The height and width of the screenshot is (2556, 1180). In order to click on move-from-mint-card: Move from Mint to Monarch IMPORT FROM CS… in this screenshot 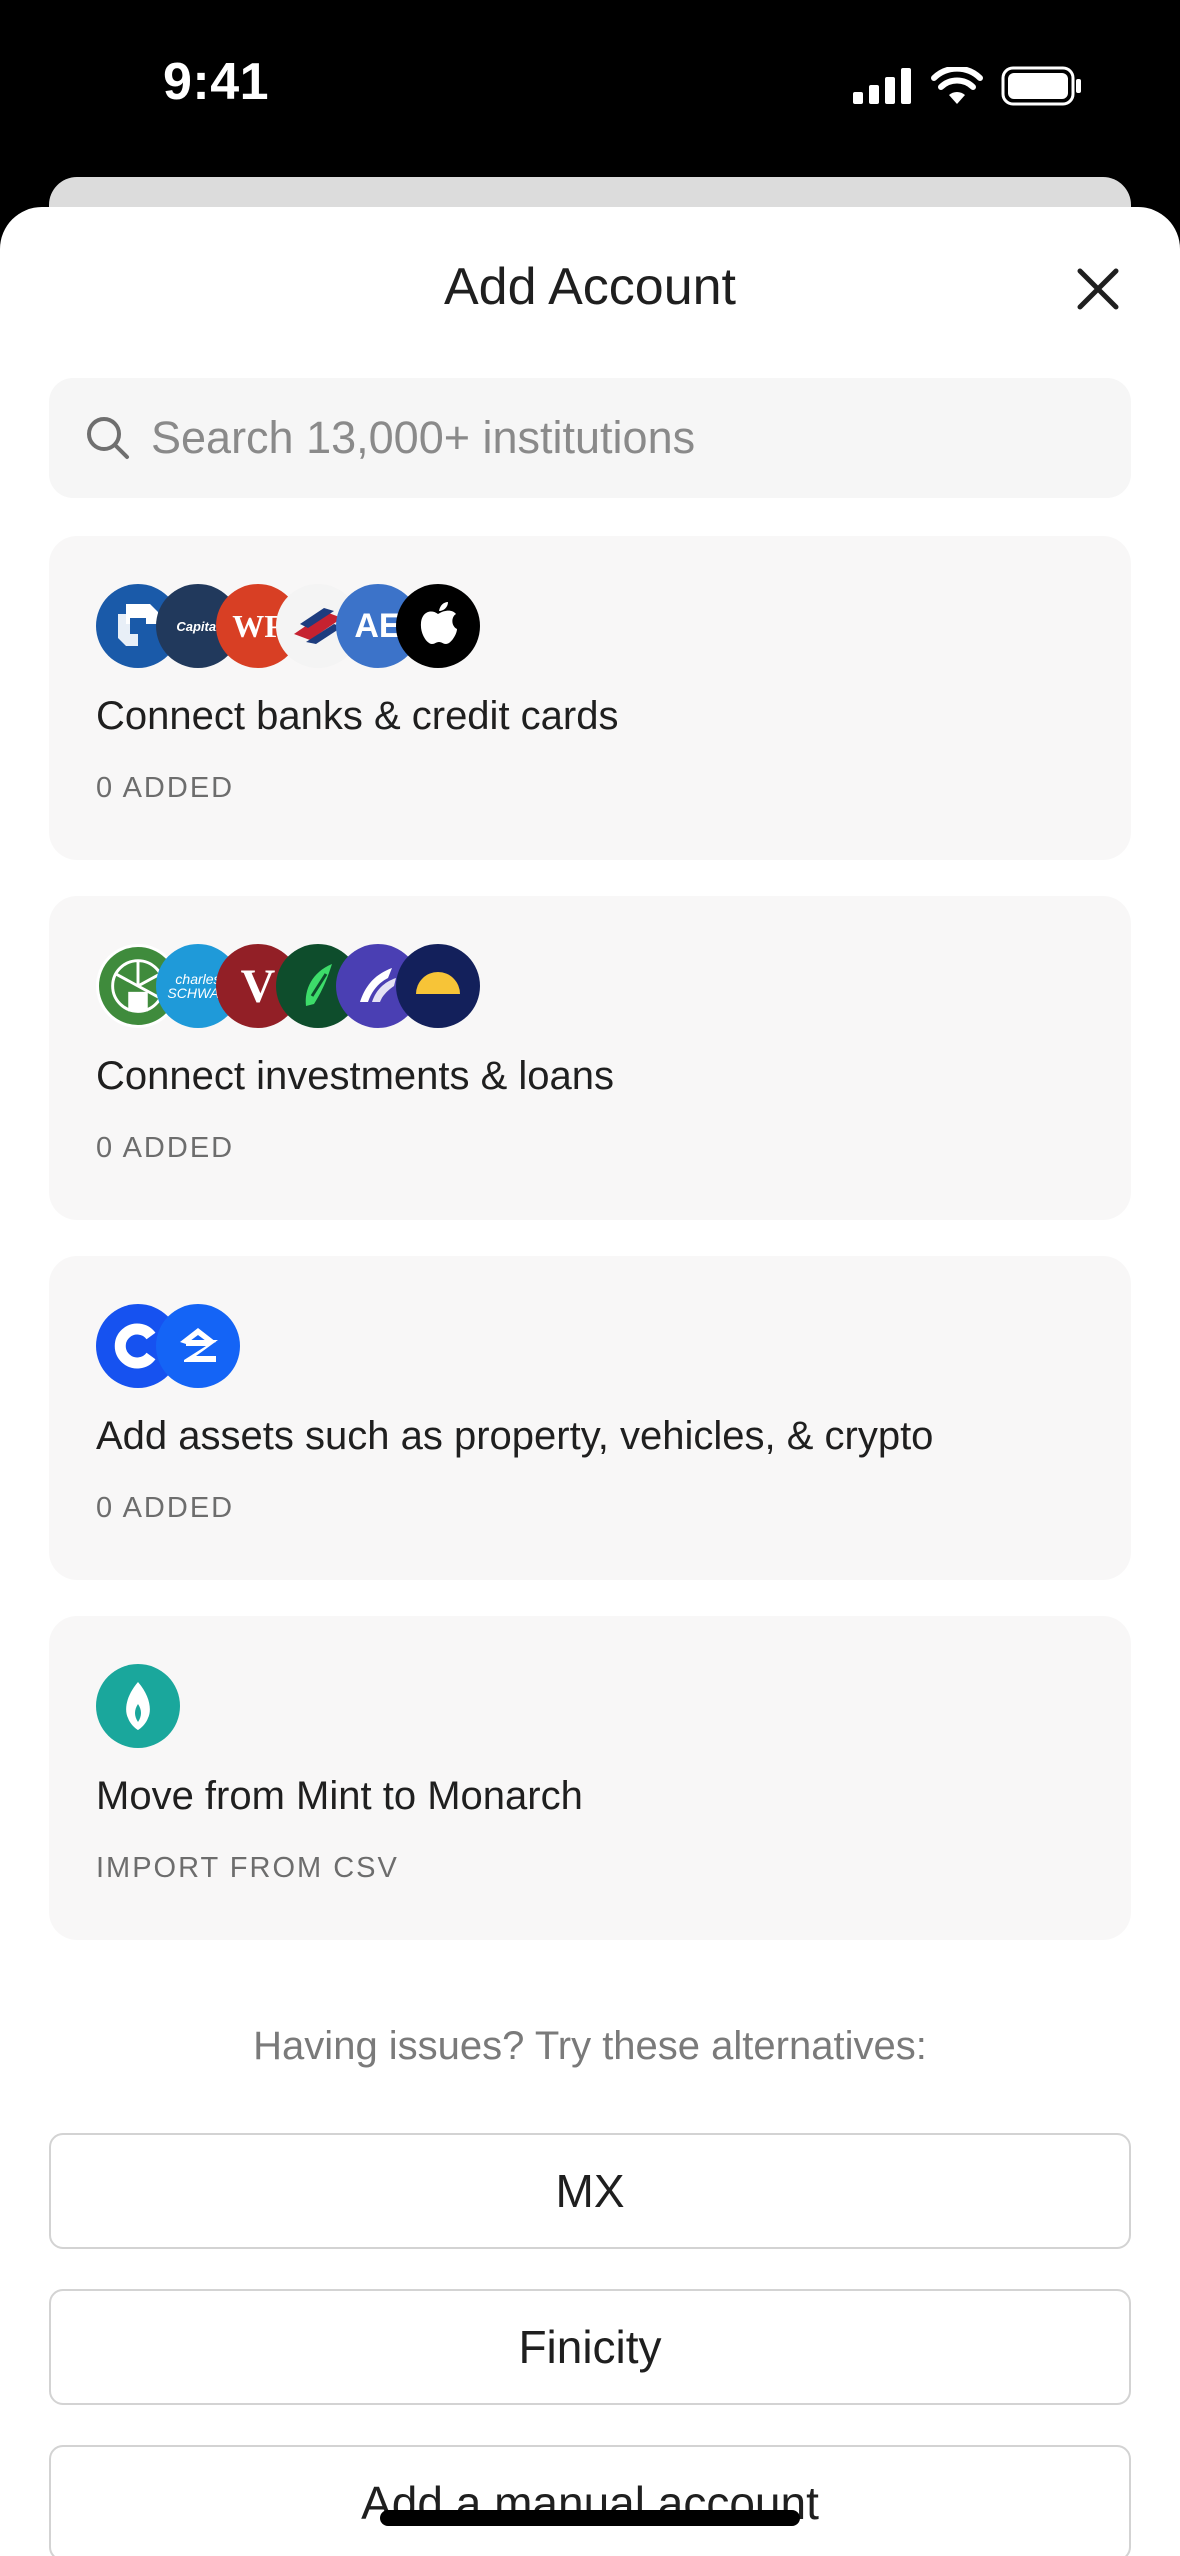, I will do `click(590, 1778)`.